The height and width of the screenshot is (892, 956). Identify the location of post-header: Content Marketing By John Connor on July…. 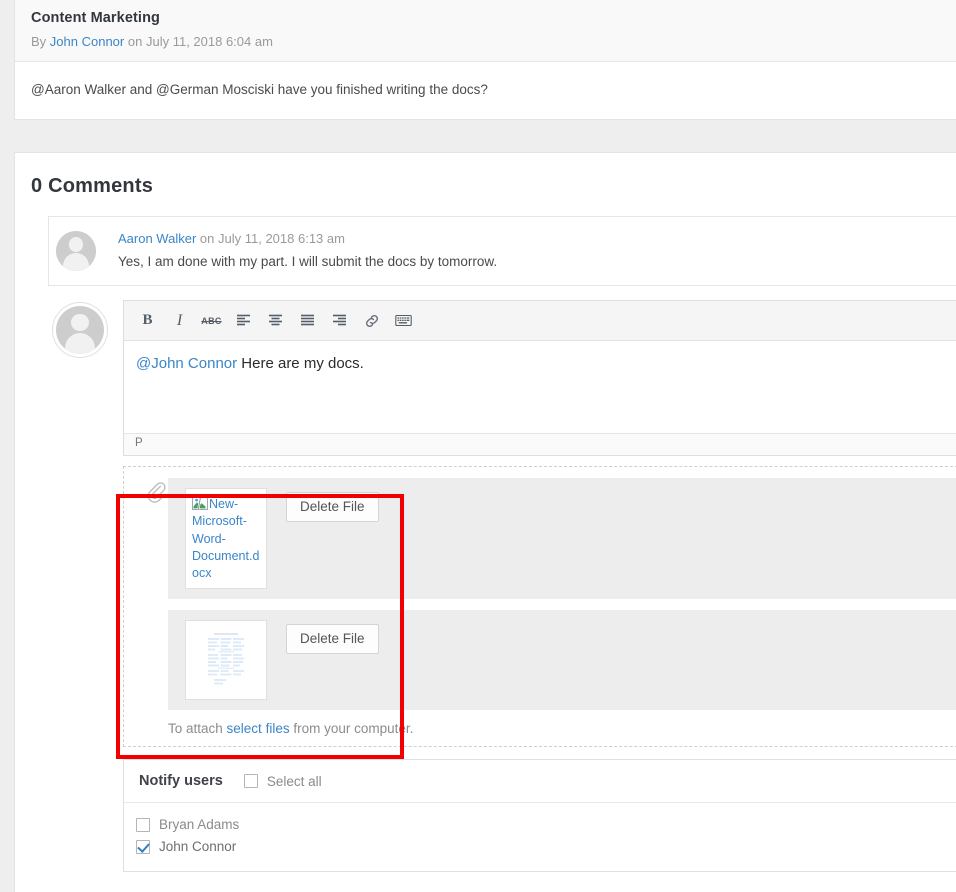
(485, 31).